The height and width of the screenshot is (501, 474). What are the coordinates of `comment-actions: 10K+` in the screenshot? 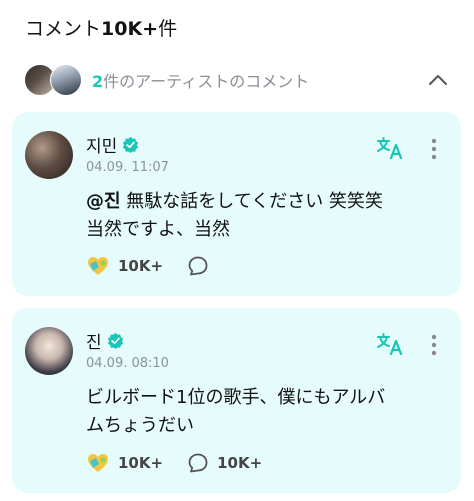 It's located at (163, 266).